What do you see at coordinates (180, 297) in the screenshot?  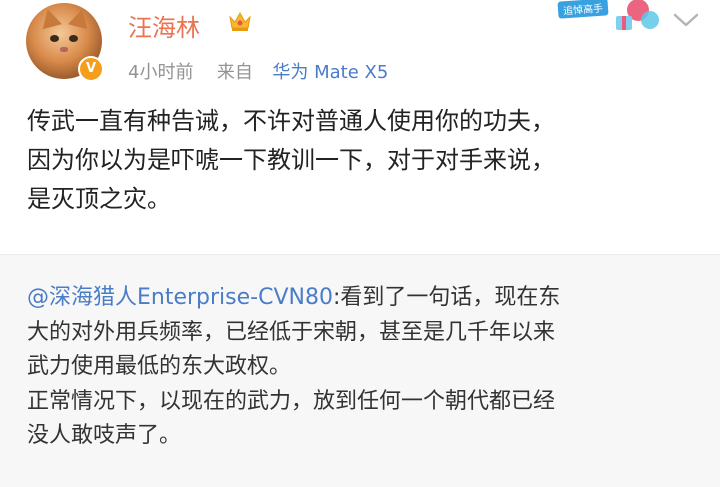 I see `mention-link: @深海猎人Enterprise-CVN80` at bounding box center [180, 297].